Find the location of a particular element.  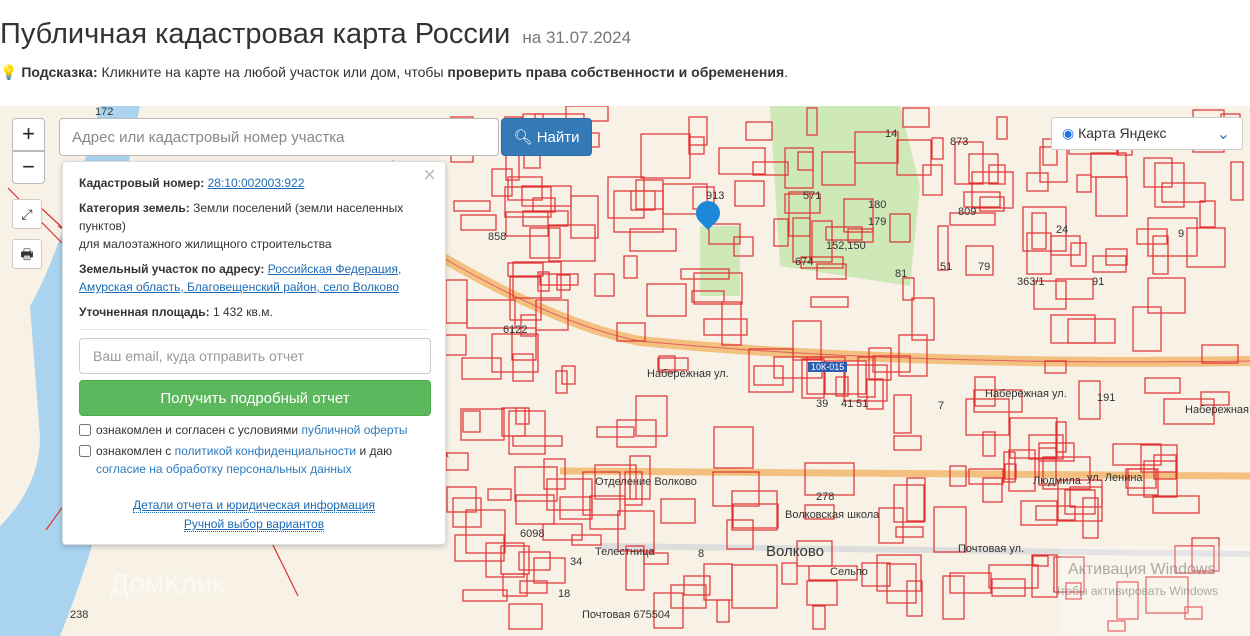

map-label: ДомКлик is located at coordinates (167, 583).